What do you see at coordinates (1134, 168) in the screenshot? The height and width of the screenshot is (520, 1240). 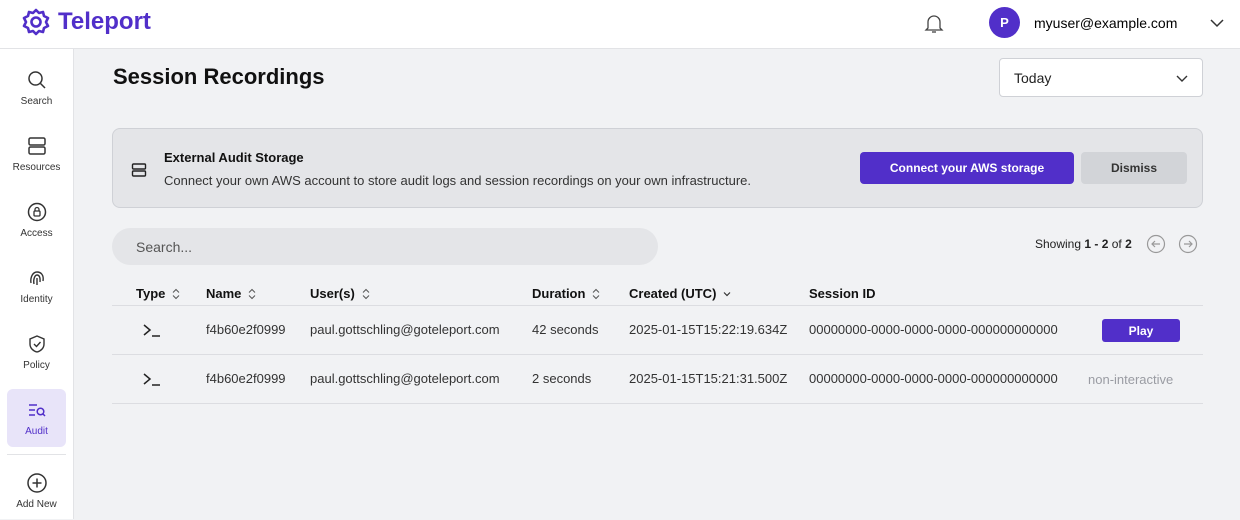 I see `dismiss-button: Dismiss` at bounding box center [1134, 168].